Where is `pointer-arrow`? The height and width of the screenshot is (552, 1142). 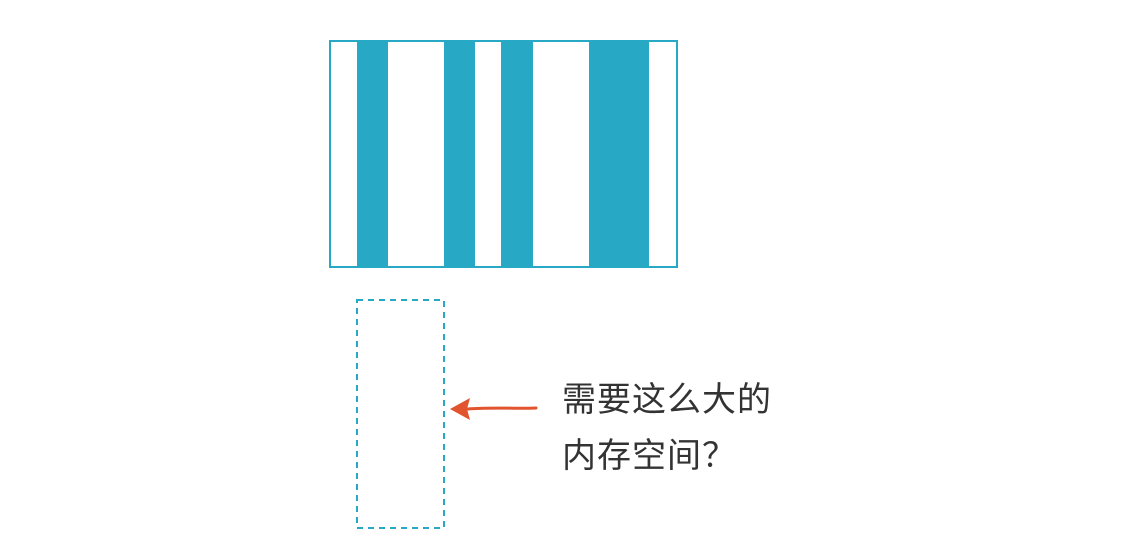 pointer-arrow is located at coordinates (494, 409).